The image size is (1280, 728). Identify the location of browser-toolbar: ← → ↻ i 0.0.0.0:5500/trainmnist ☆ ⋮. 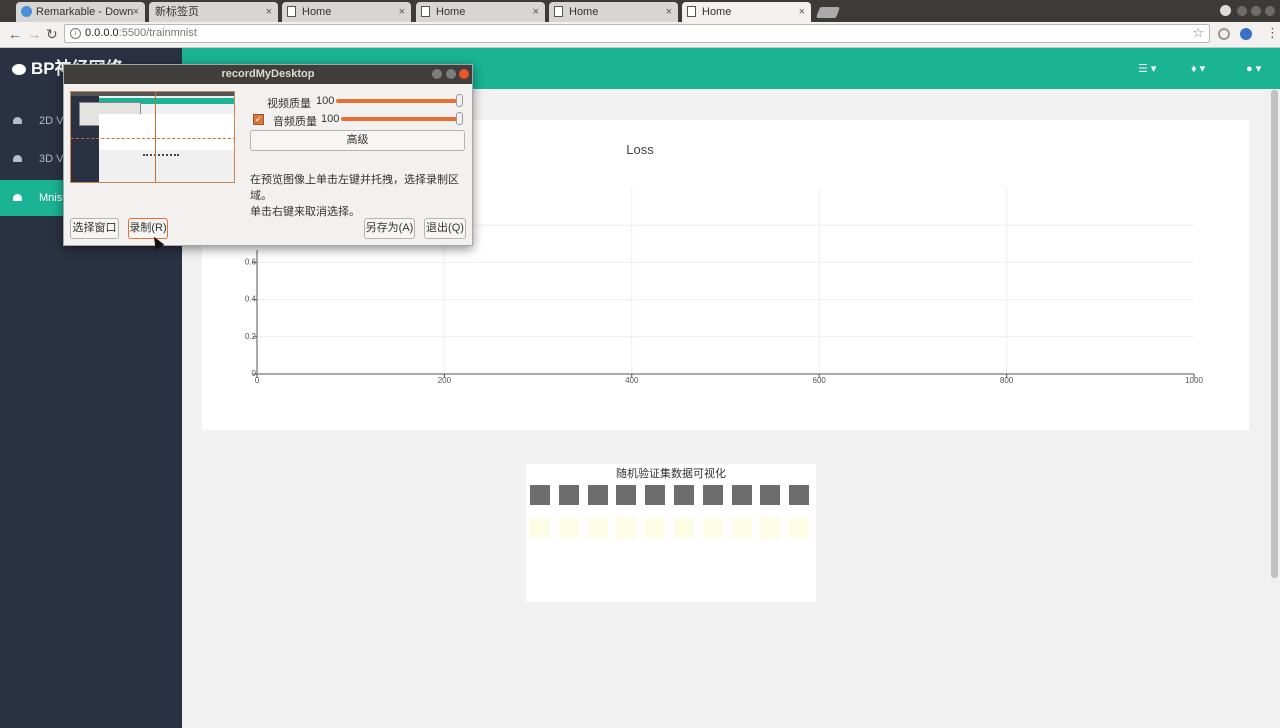
(640, 35).